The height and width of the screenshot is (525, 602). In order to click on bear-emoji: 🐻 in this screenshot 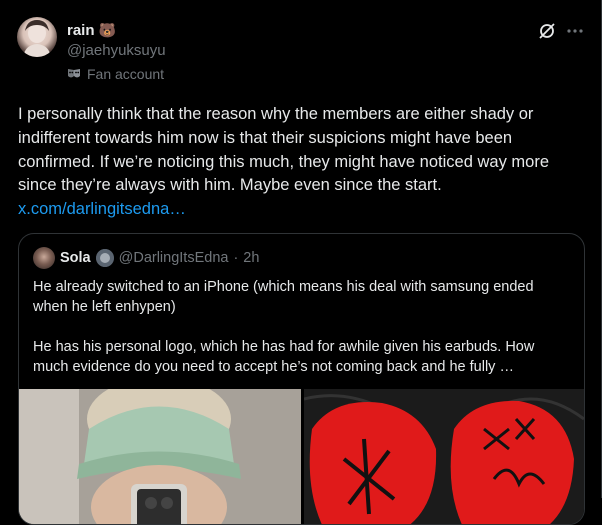, I will do `click(107, 30)`.